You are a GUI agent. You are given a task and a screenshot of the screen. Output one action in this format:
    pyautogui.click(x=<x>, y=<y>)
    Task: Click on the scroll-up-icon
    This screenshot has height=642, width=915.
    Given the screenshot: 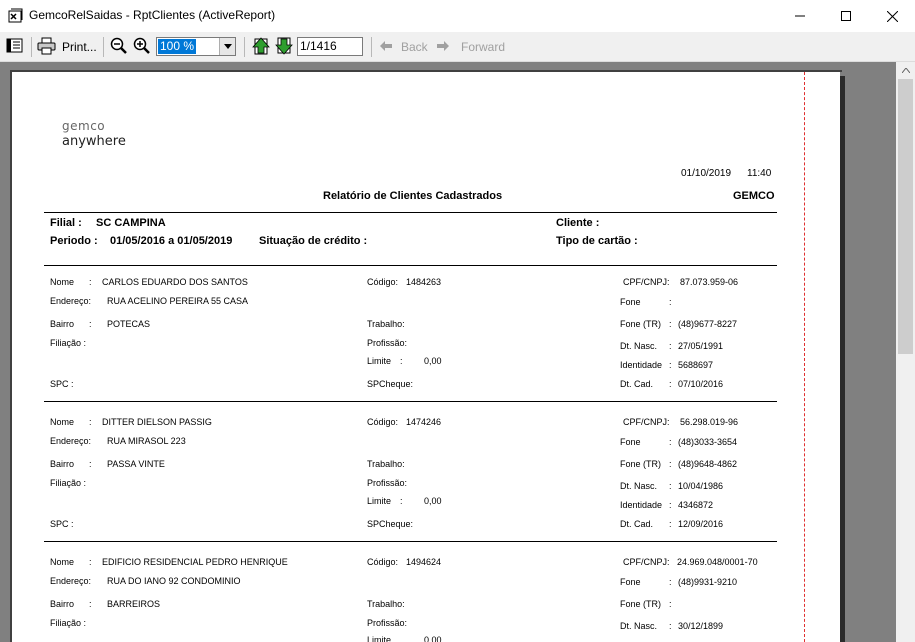 What is the action you would take?
    pyautogui.click(x=905, y=70)
    